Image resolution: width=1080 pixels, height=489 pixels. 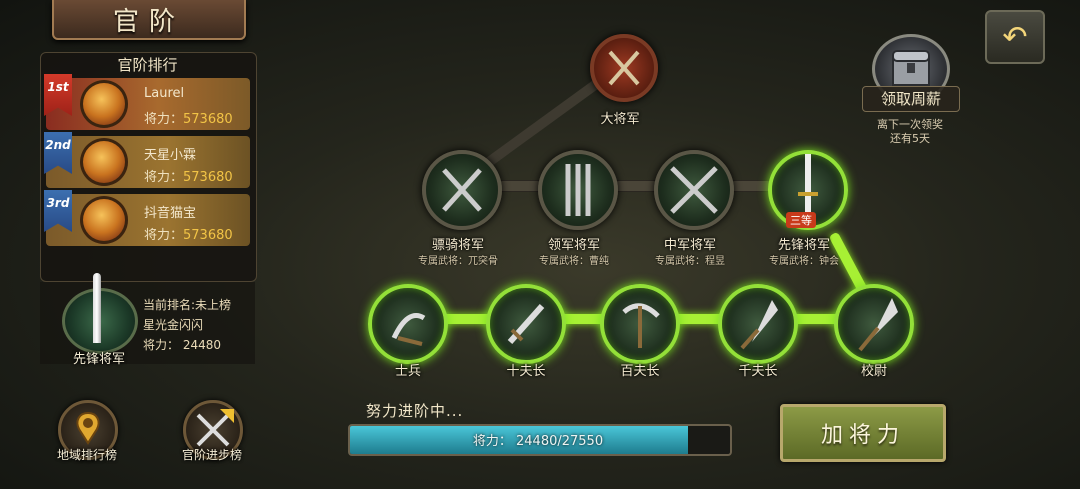 I want to click on node-sub: 专属武将：曹纯, so click(x=574, y=261).